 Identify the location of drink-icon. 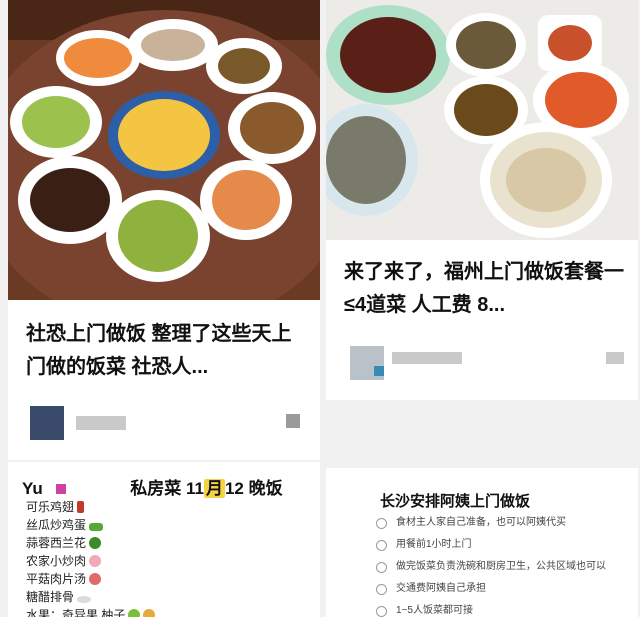
(81, 507).